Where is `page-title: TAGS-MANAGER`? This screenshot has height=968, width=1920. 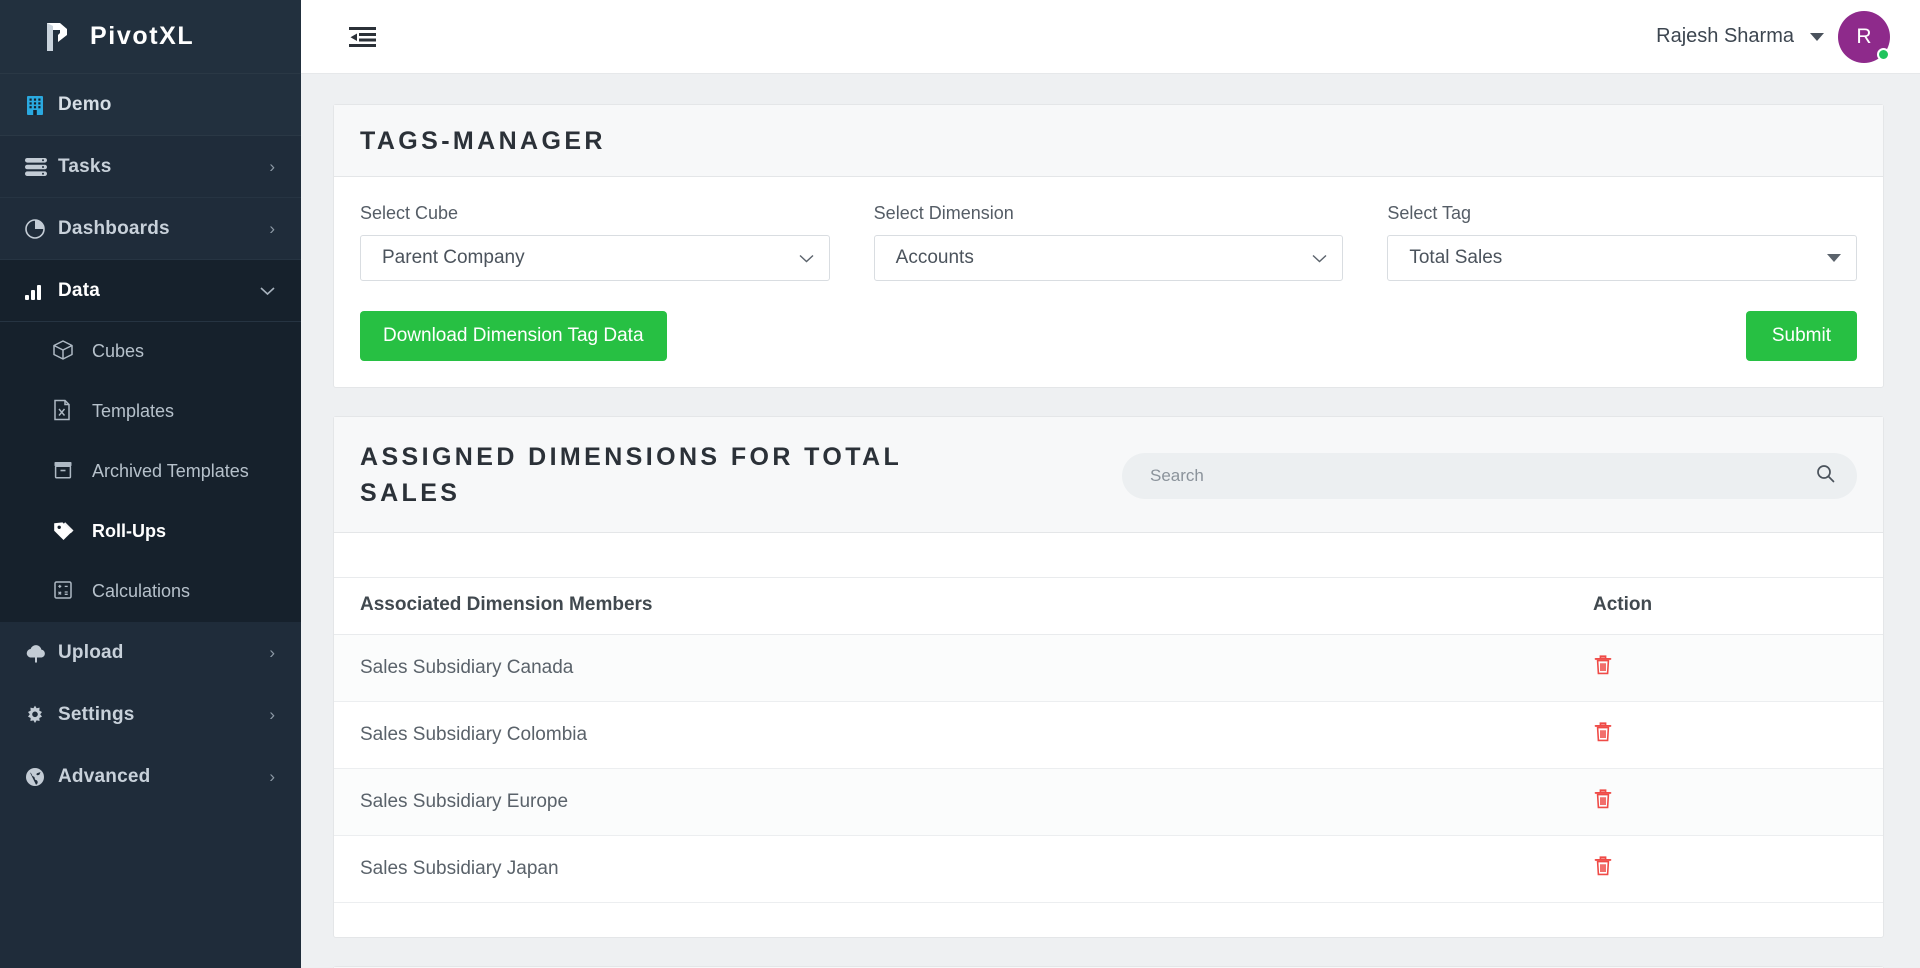
page-title: TAGS-MANAGER is located at coordinates (483, 141).